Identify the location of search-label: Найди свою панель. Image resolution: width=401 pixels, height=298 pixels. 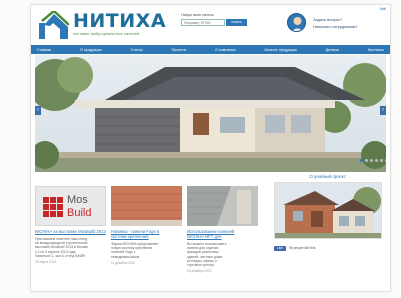
(197, 15).